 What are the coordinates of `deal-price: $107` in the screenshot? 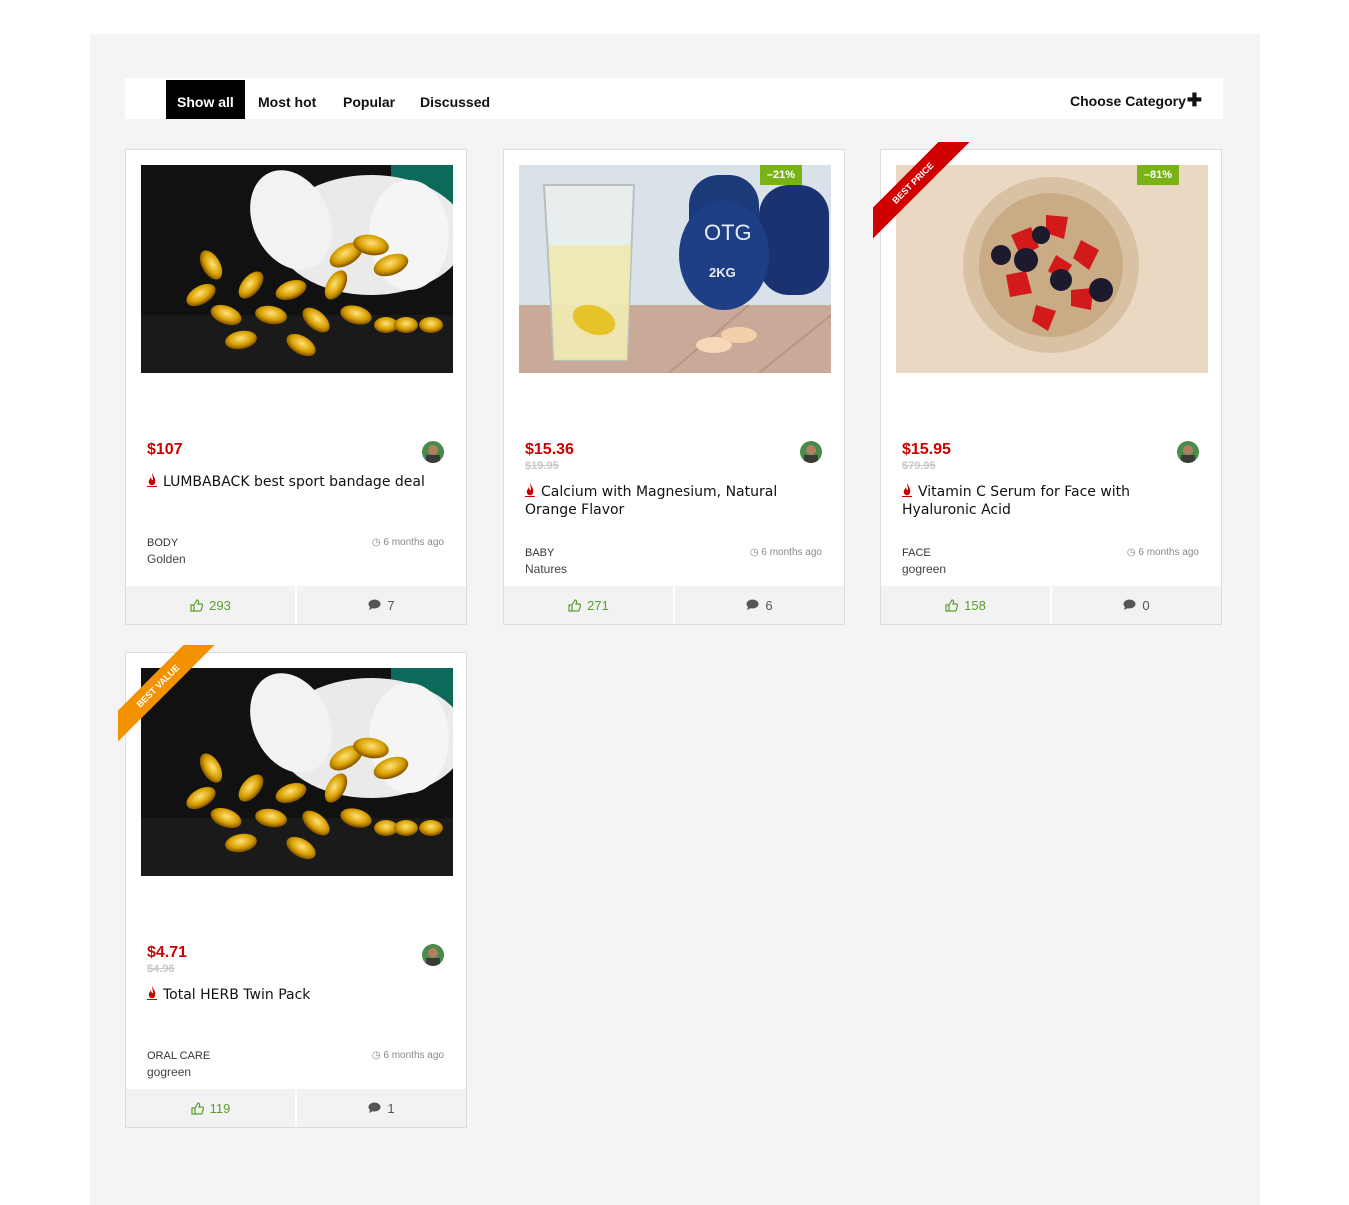 It's located at (165, 449).